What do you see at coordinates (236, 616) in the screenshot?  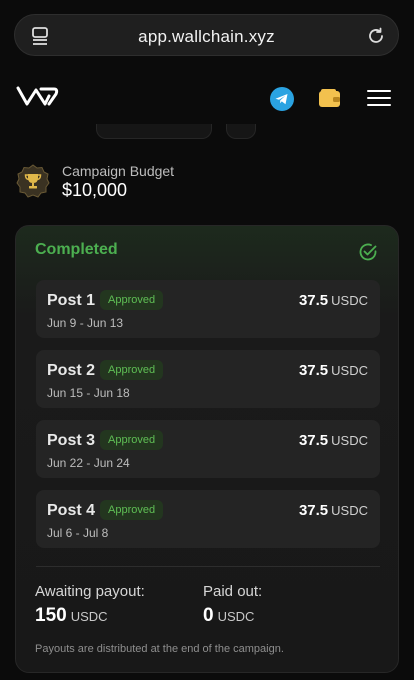 I see `paid-currency: USDC` at bounding box center [236, 616].